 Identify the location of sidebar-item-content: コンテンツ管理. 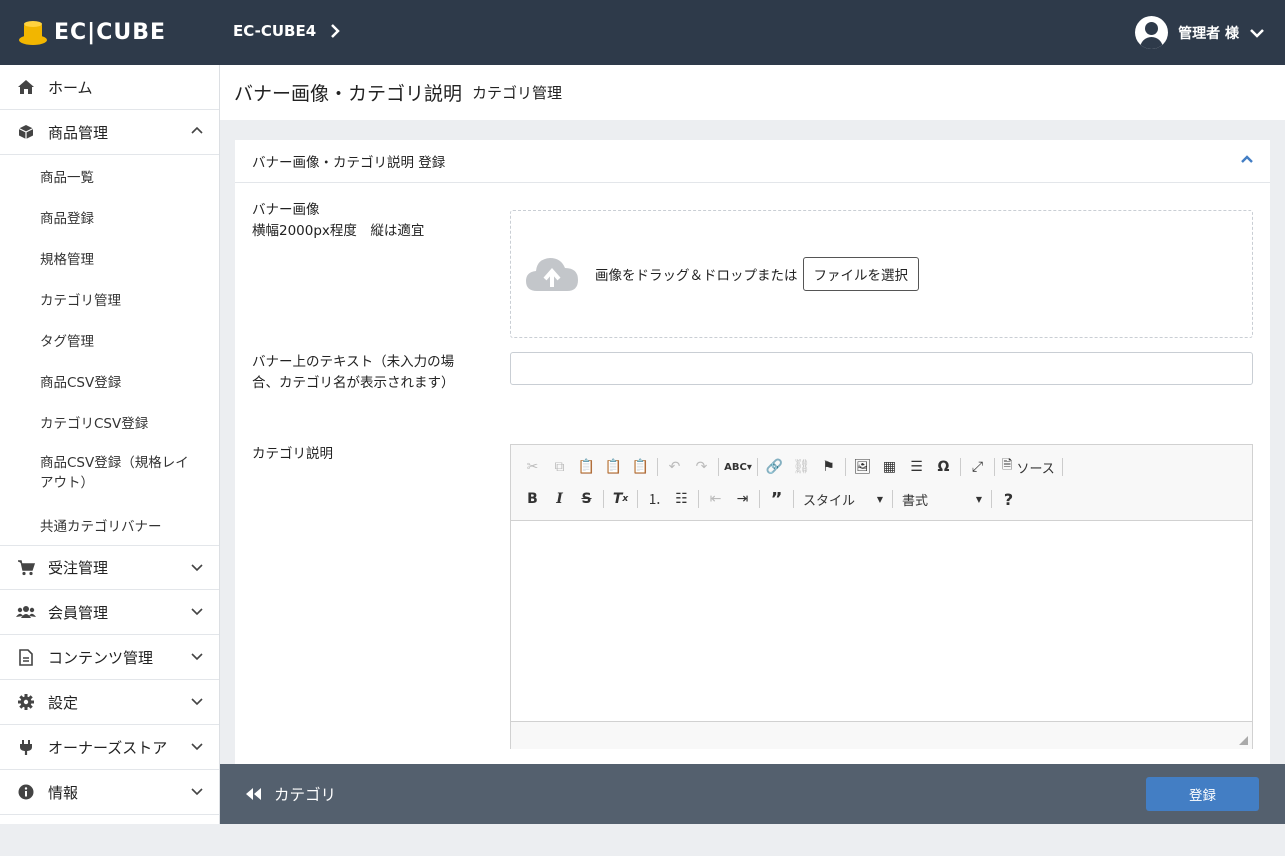
(109, 657).